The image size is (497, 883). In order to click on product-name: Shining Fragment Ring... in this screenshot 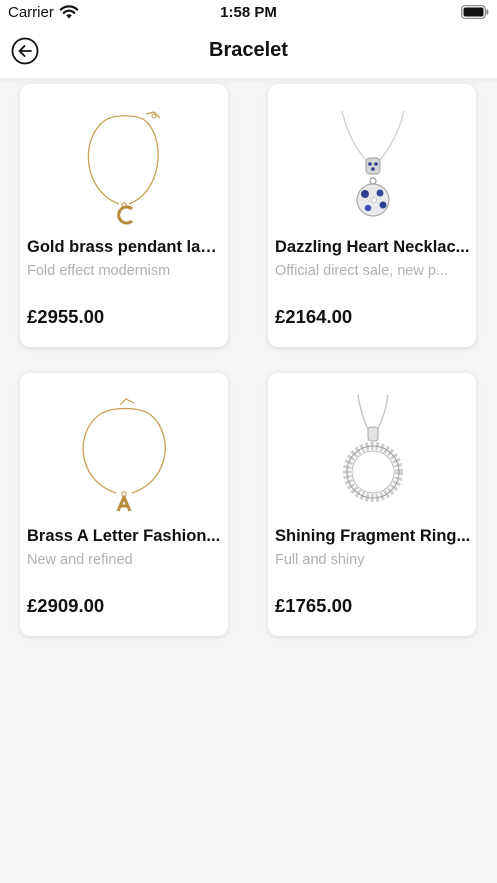, I will do `click(373, 536)`.